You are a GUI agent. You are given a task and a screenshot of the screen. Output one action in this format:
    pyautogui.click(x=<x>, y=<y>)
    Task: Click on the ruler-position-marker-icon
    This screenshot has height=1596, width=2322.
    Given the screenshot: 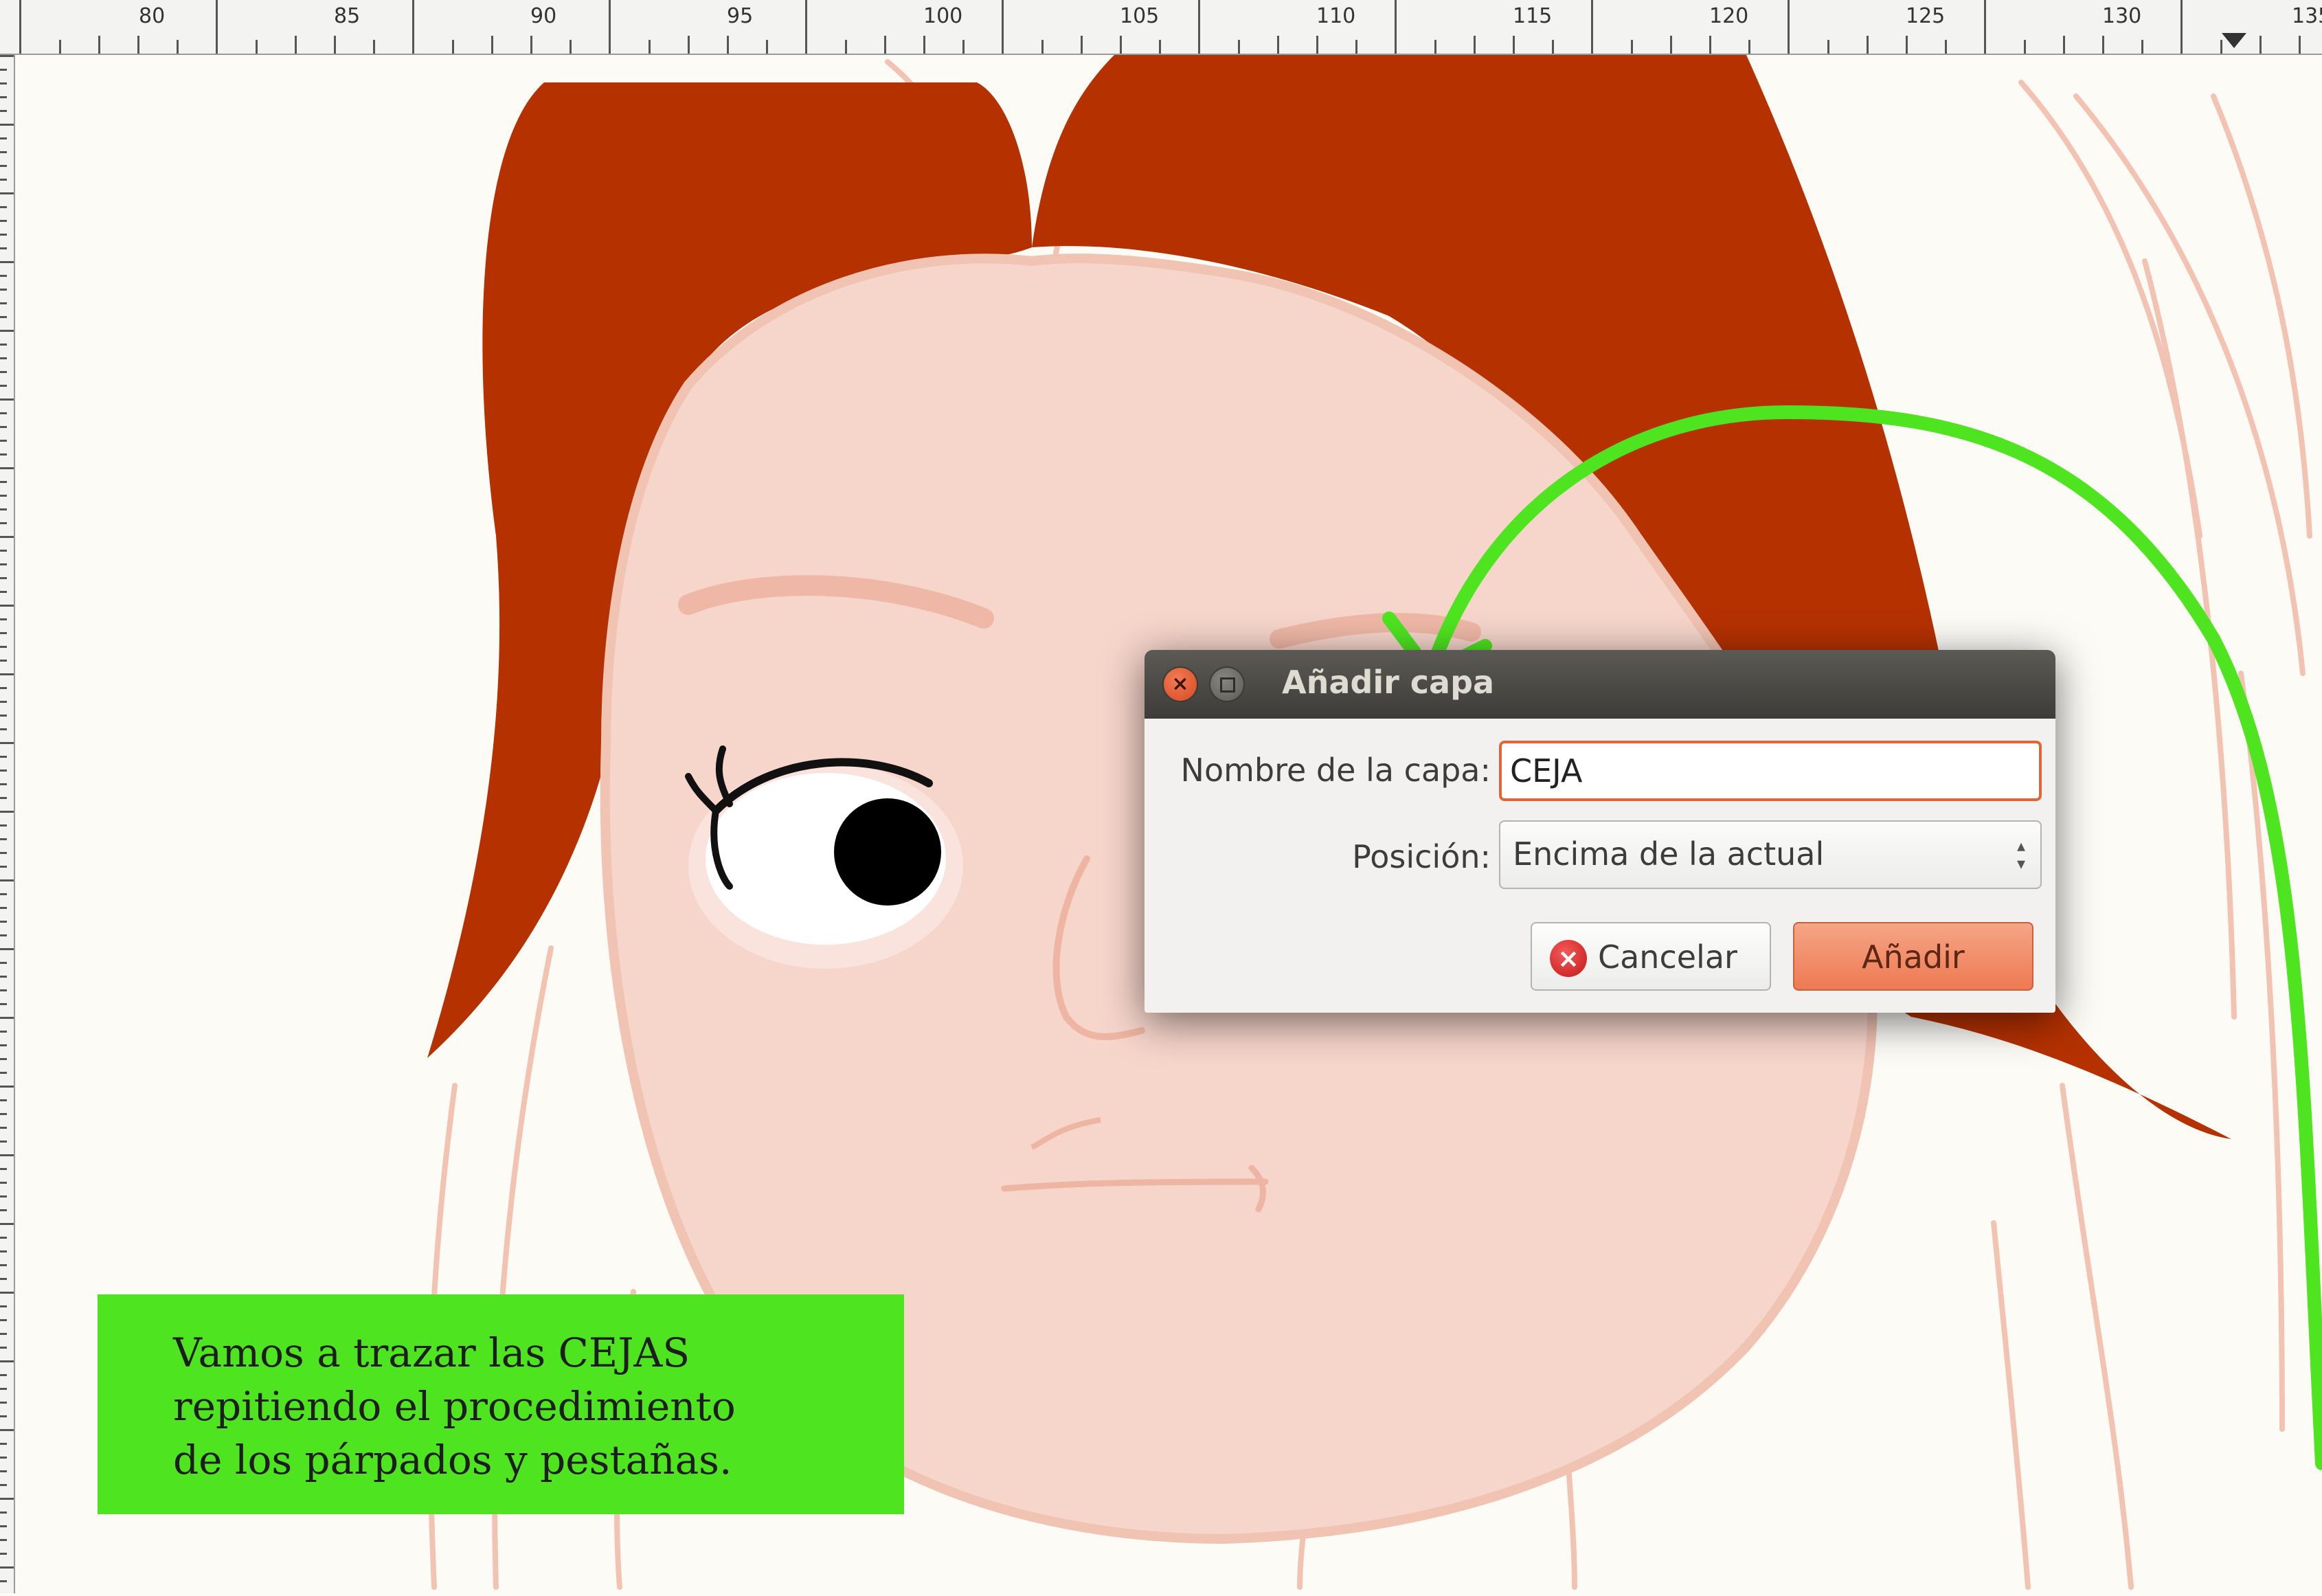 What is the action you would take?
    pyautogui.click(x=2234, y=40)
    